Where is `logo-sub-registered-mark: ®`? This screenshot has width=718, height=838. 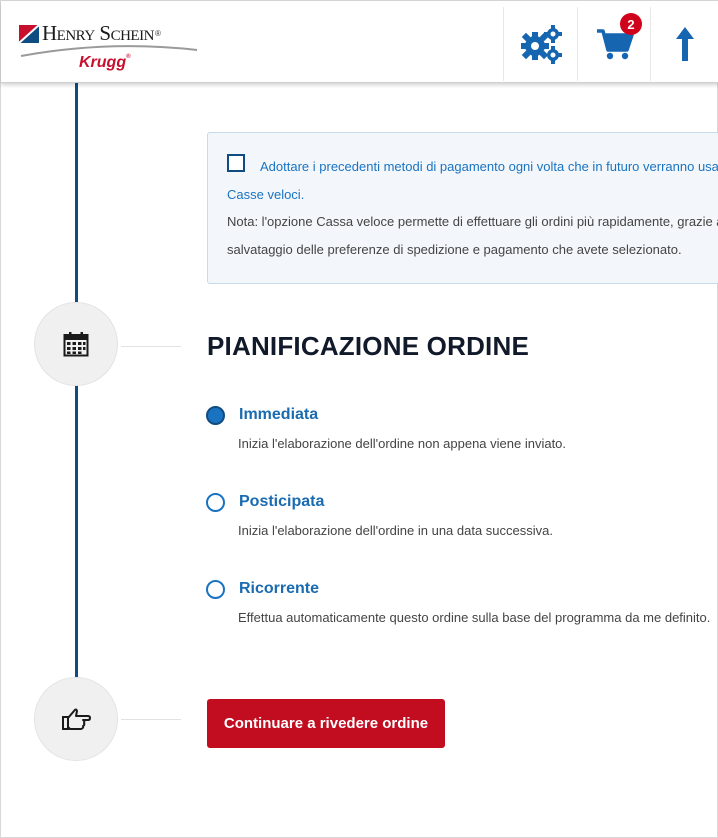 logo-sub-registered-mark: ® is located at coordinates (128, 57).